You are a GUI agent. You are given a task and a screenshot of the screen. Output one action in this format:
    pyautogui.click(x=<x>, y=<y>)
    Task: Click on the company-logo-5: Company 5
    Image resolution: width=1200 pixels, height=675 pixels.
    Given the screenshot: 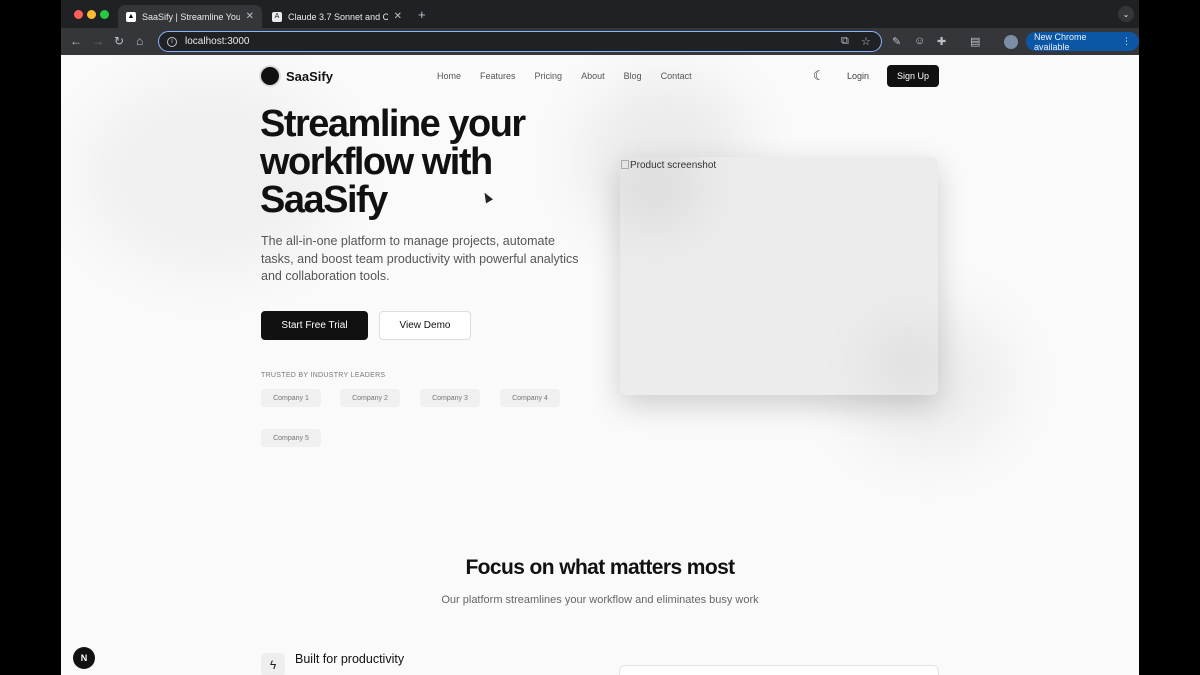 What is the action you would take?
    pyautogui.click(x=291, y=438)
    